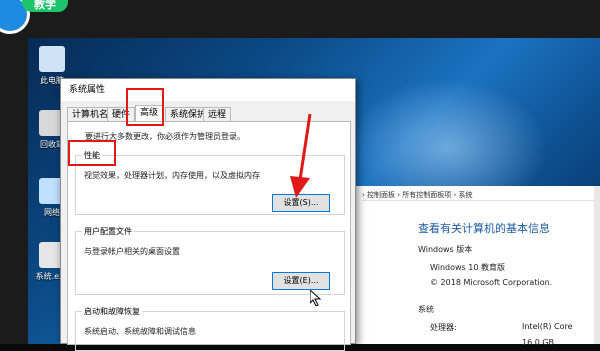  What do you see at coordinates (210, 328) in the screenshot?
I see `startup-recovery-group: 启动和故障恢复 系统启动、系统故障和调试信息` at bounding box center [210, 328].